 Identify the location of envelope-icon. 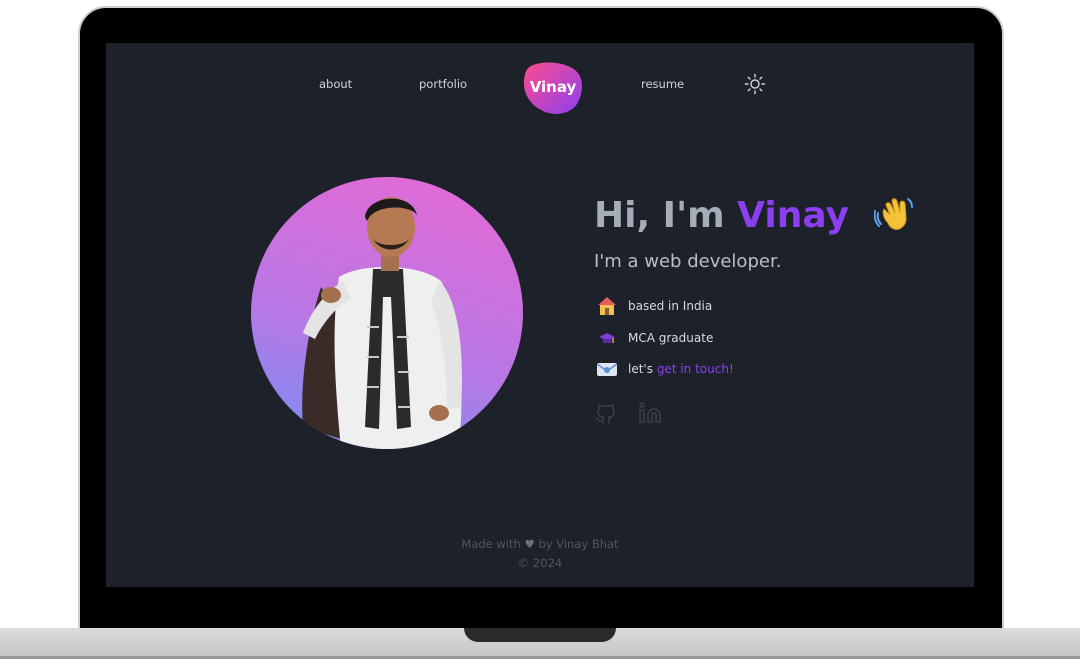
(607, 369).